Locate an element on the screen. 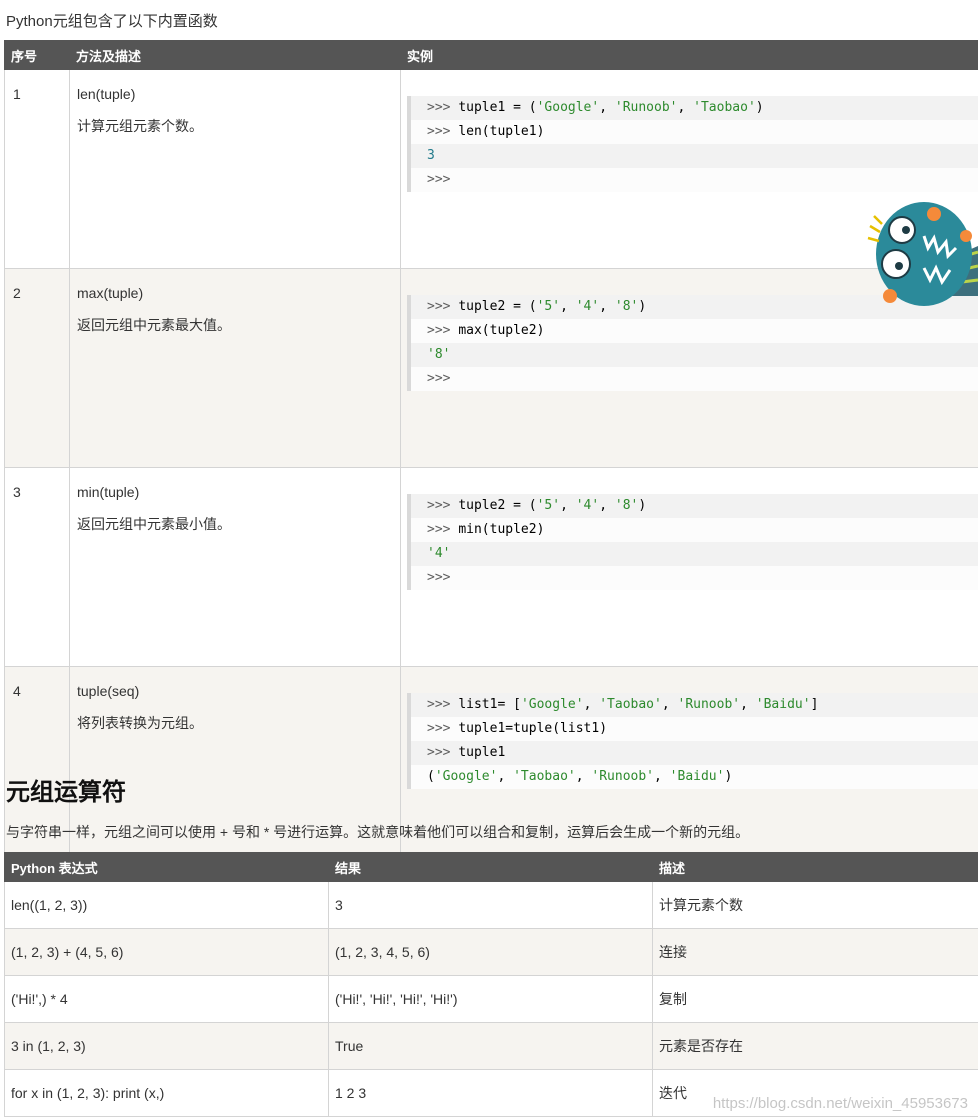 The width and height of the screenshot is (978, 1120). table-row: len((1, 2, 3)) 3 计算元素个数 is located at coordinates (491, 905).